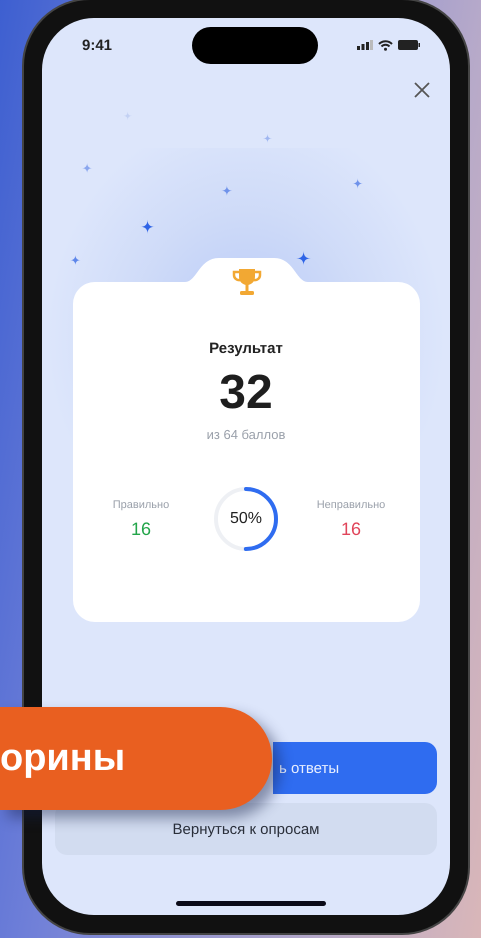 This screenshot has height=938, width=481. I want to click on show-answers-button: ь ответы, so click(355, 768).